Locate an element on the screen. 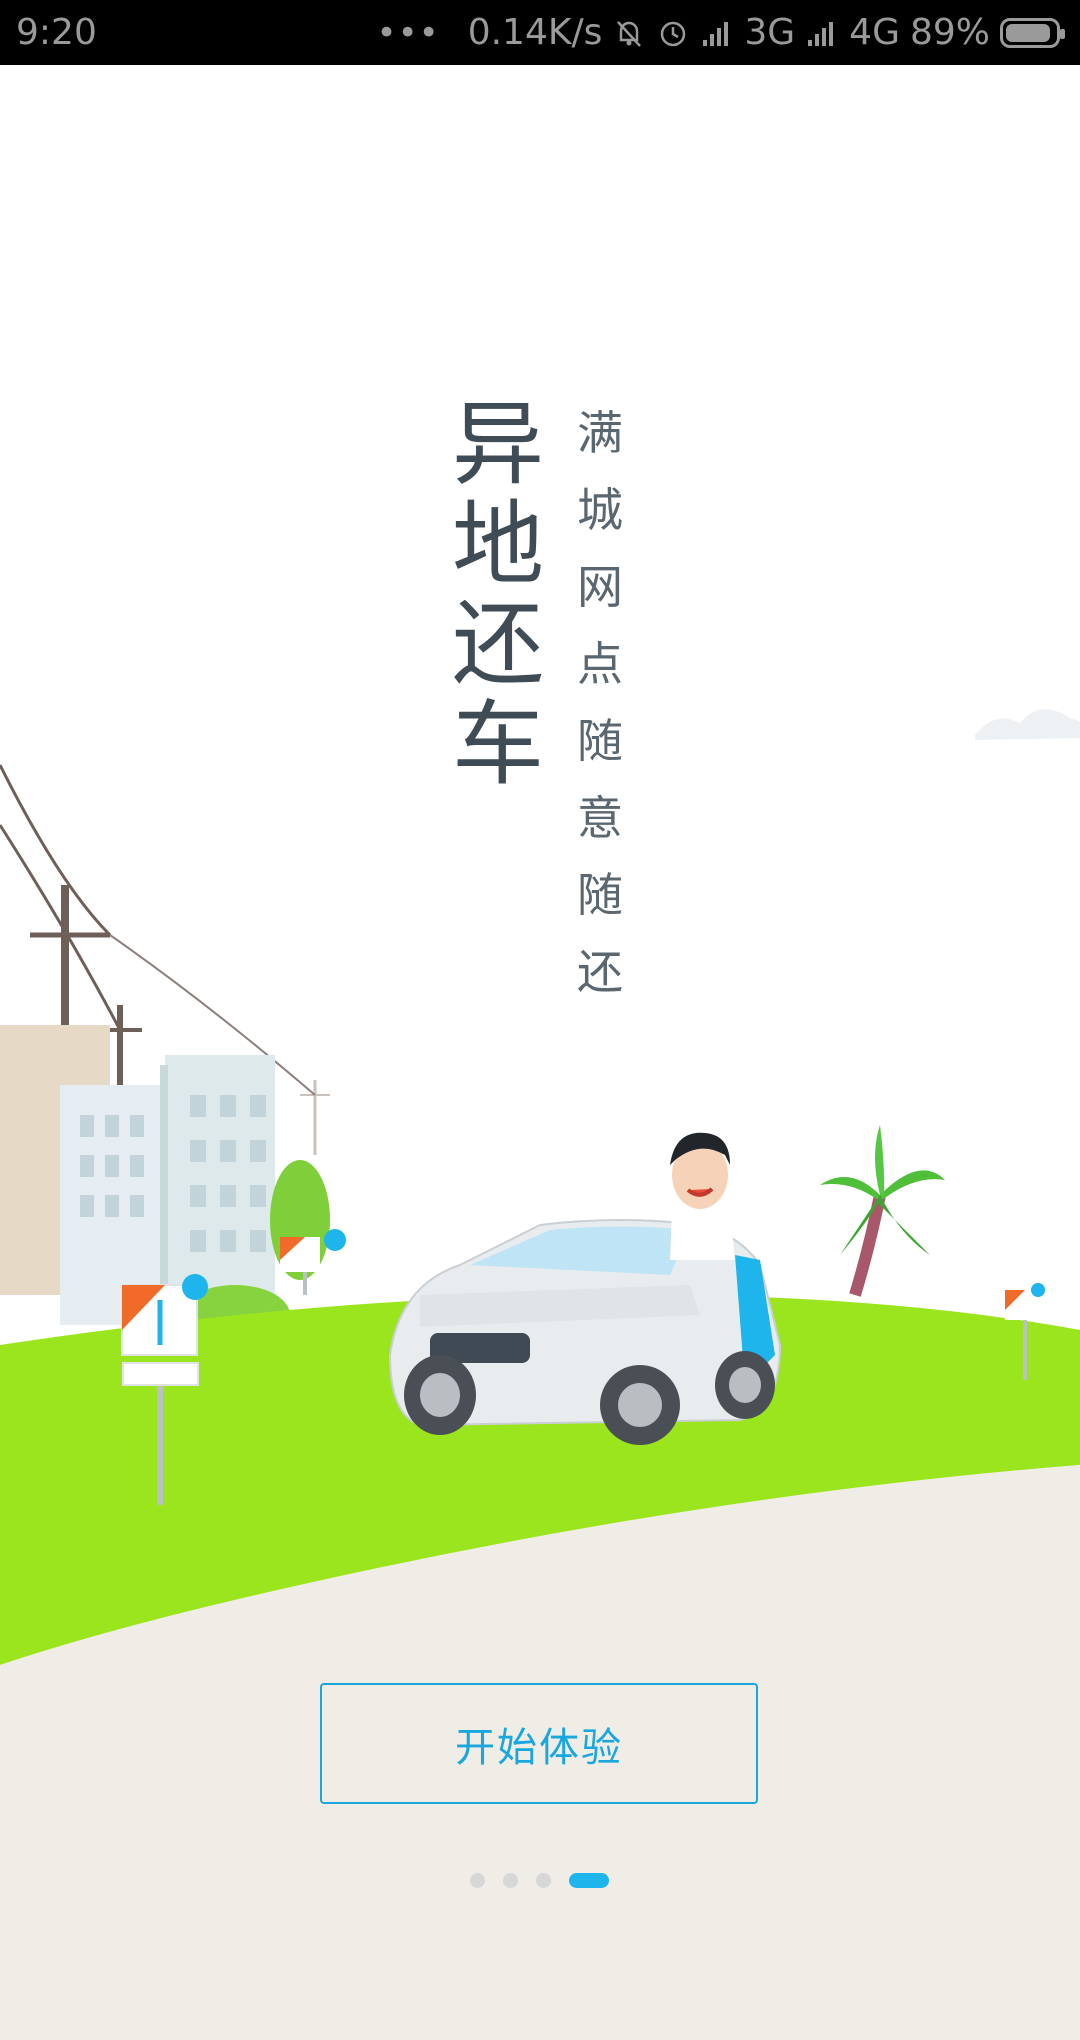 This screenshot has height=2040, width=1080. alarm-icon is located at coordinates (673, 33).